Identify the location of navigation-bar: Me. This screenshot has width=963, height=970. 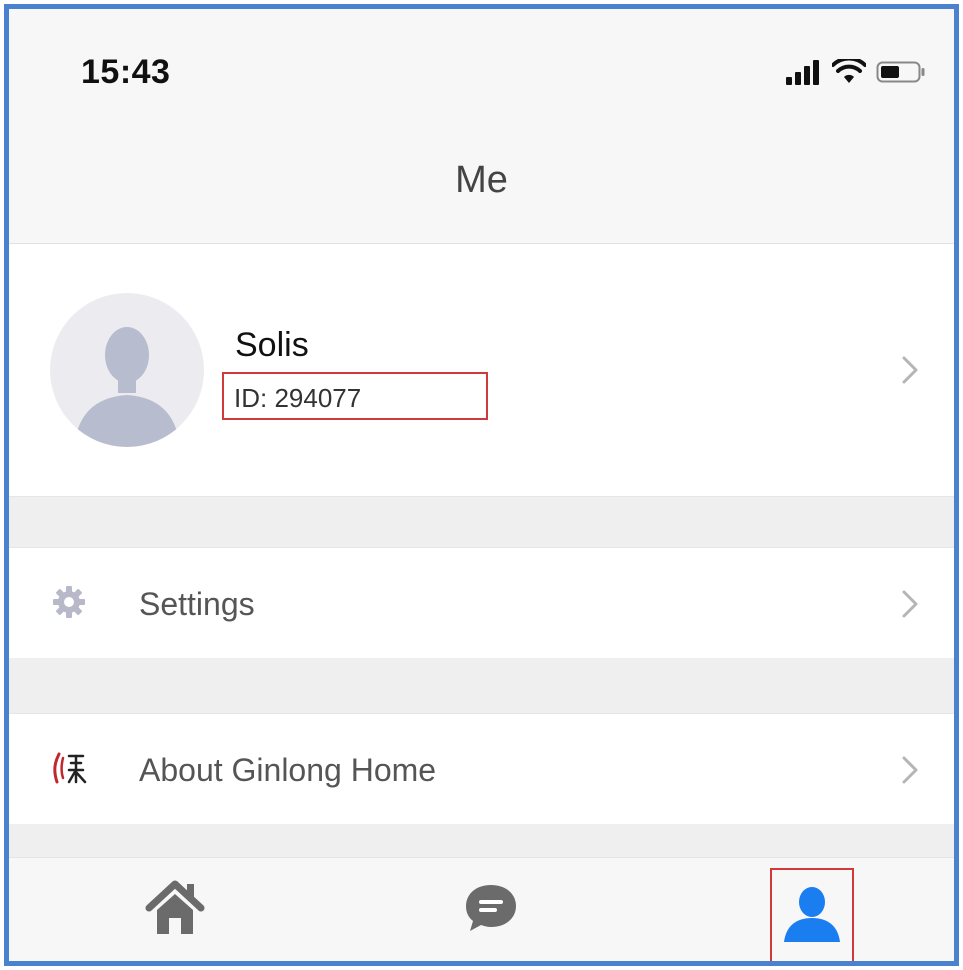
(481, 186).